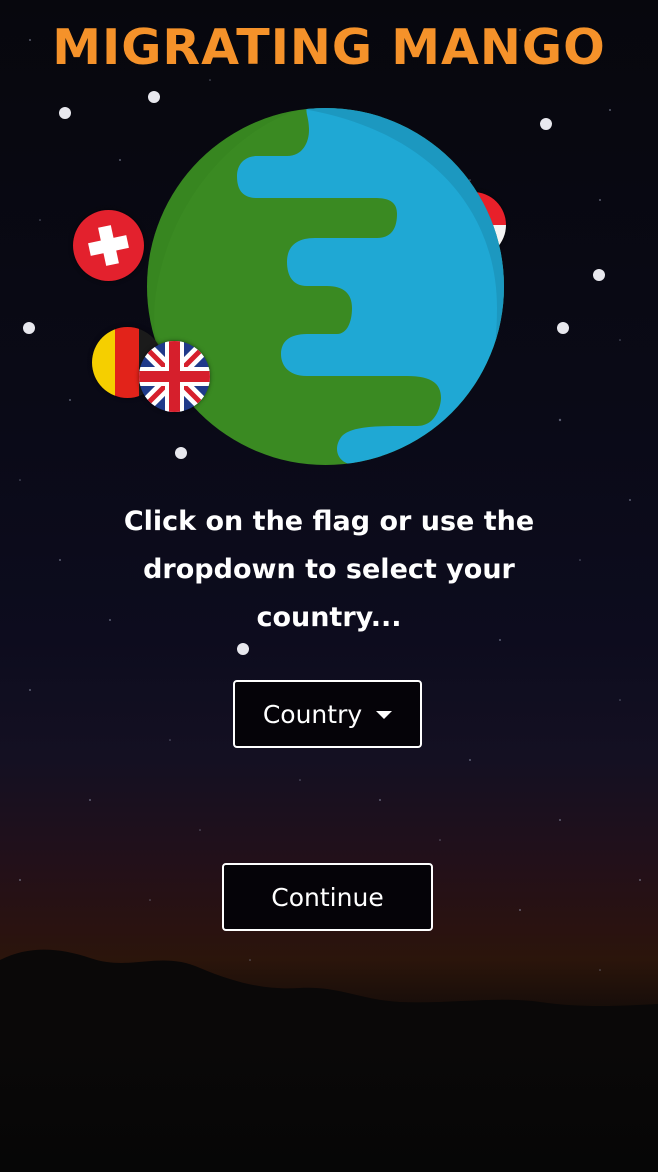  Describe the element at coordinates (312, 714) in the screenshot. I see `country-dropdown-label: Country` at that location.